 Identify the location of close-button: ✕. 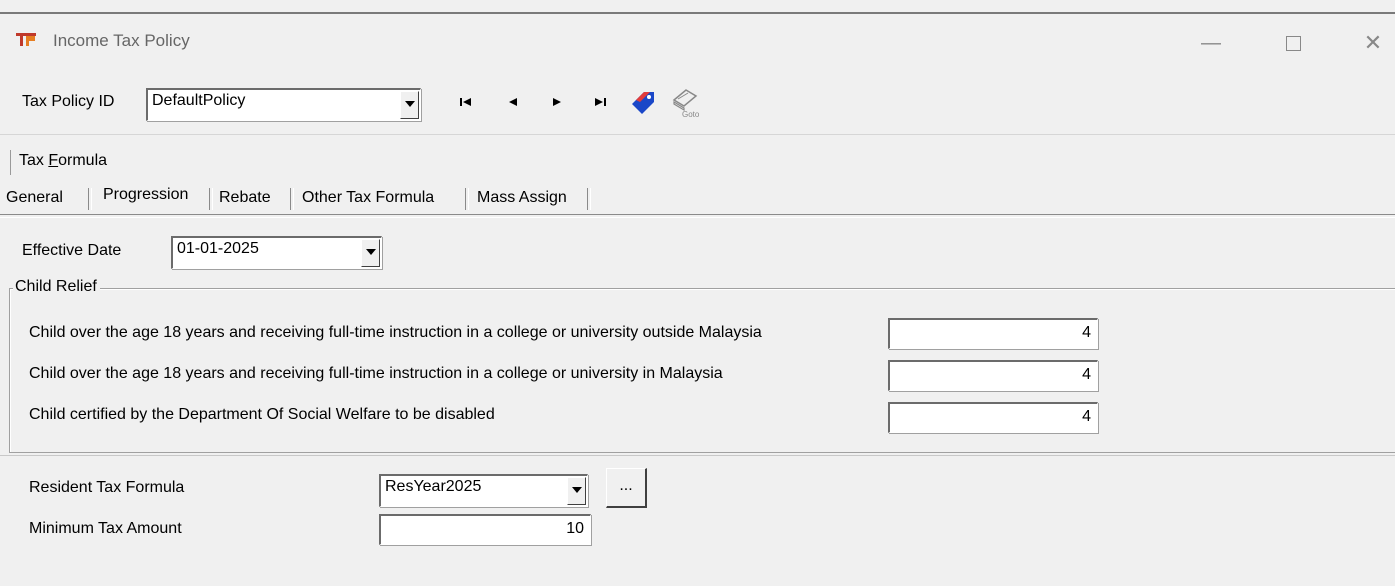
(1373, 43).